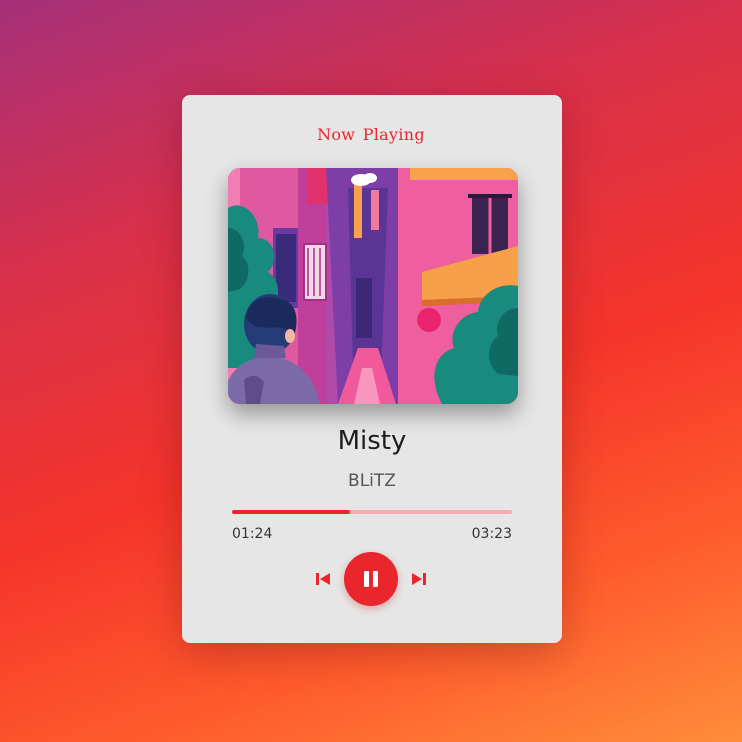 The width and height of the screenshot is (742, 742). I want to click on previous-button, so click(323, 579).